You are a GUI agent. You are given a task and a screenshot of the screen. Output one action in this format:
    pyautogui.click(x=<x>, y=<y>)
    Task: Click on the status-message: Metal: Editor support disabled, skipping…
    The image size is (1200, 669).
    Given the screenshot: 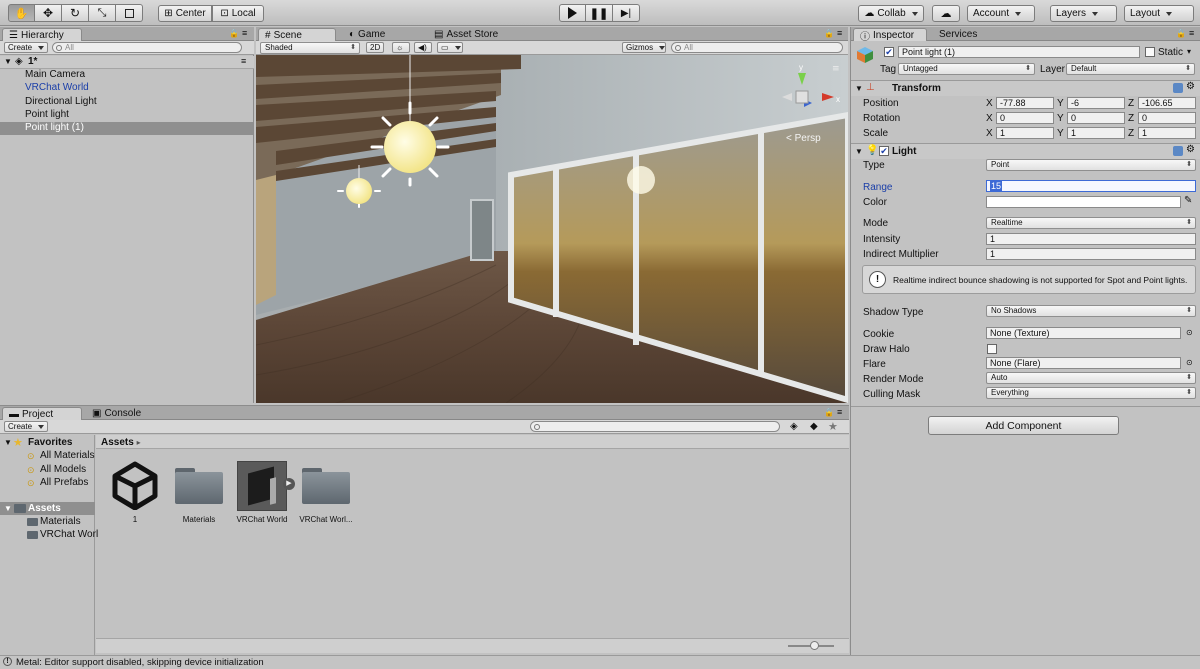 What is the action you would take?
    pyautogui.click(x=140, y=662)
    